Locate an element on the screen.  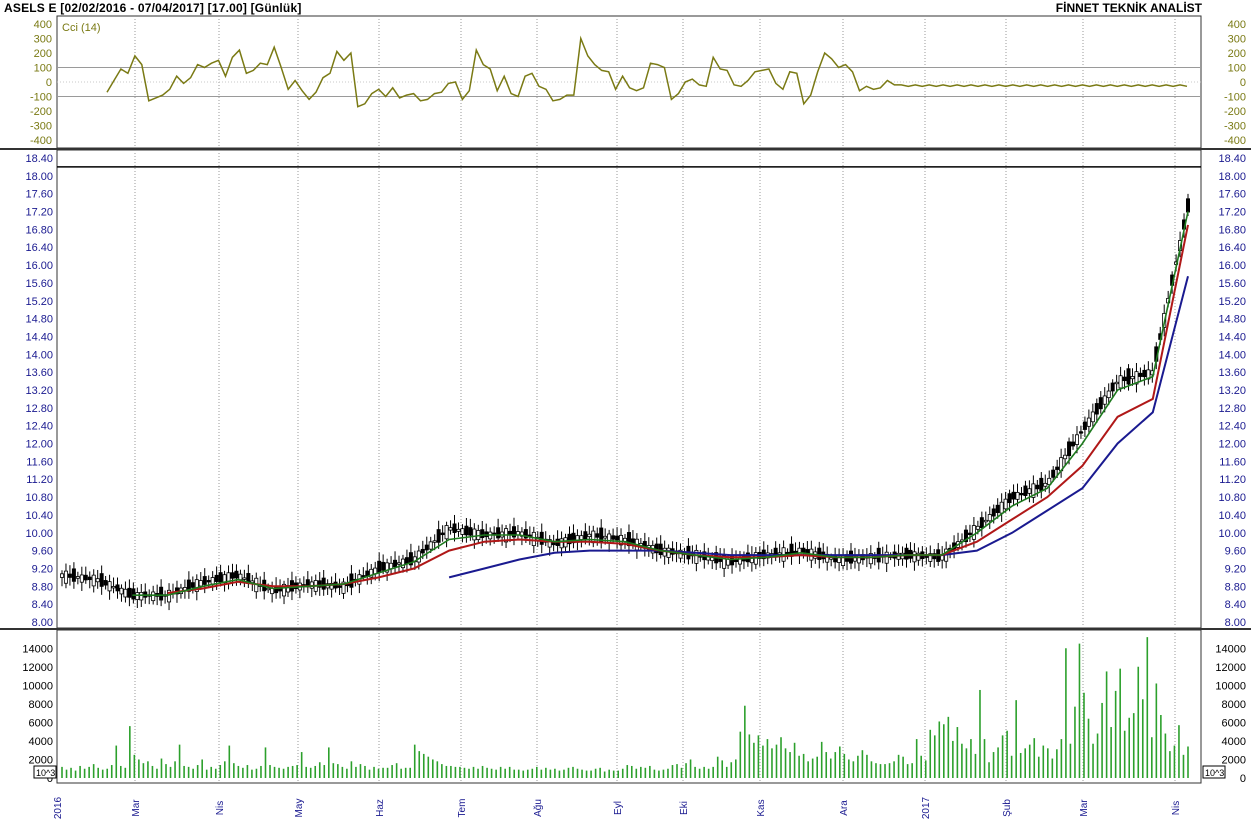
volume-tick-label-left: 14000 is located at coordinates (37, 649).